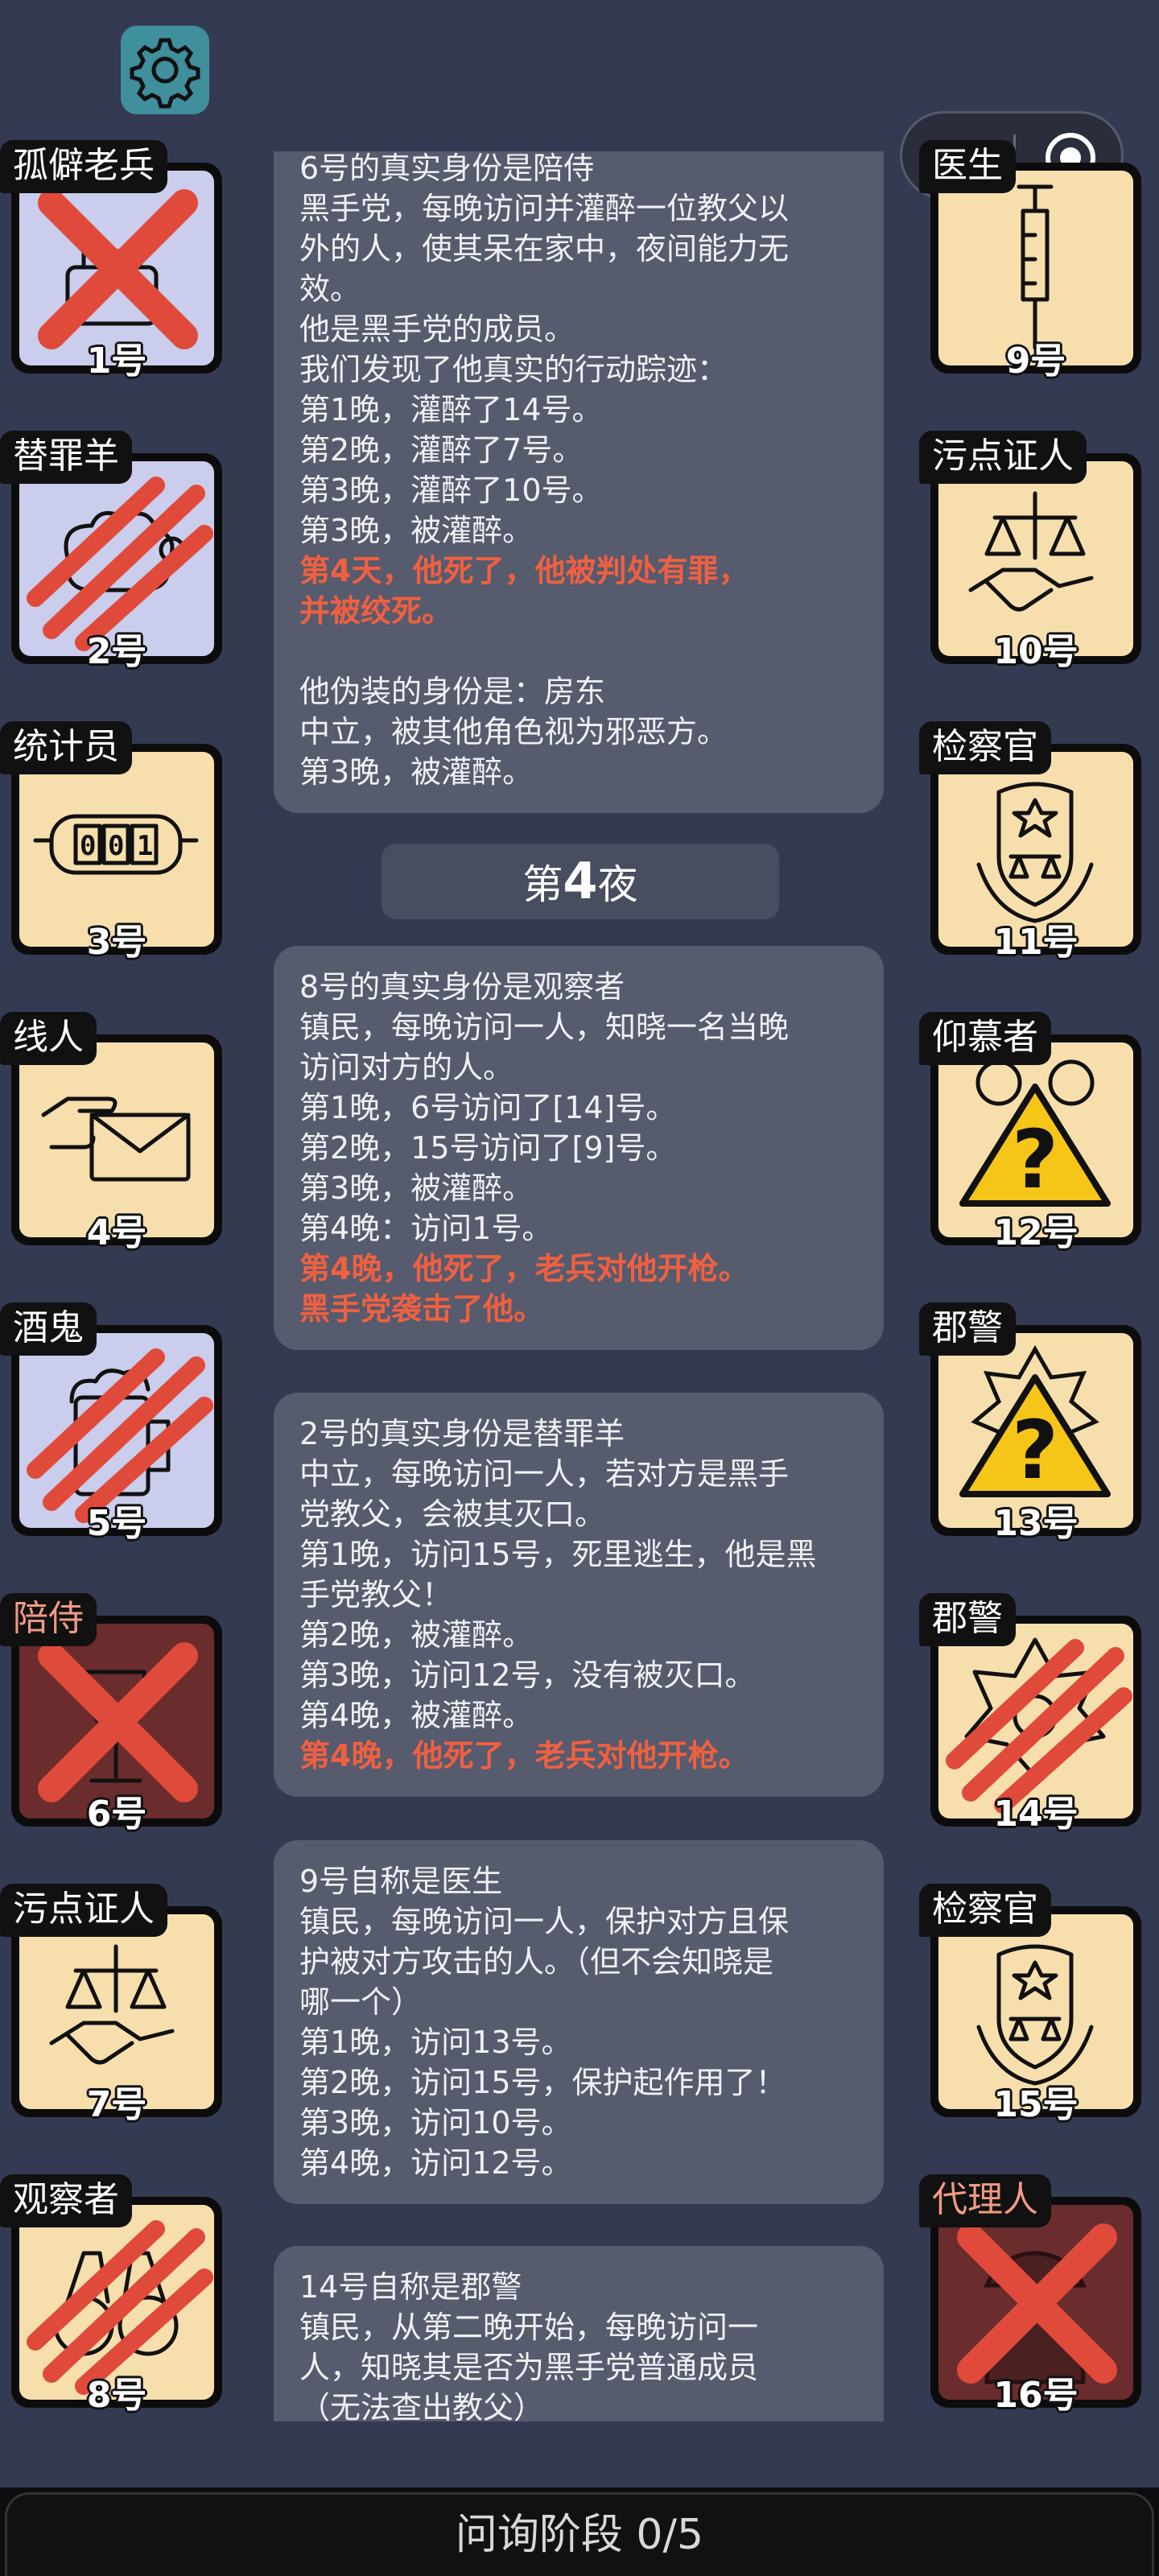 The width and height of the screenshot is (1159, 2576). I want to click on night-number: 4, so click(580, 881).